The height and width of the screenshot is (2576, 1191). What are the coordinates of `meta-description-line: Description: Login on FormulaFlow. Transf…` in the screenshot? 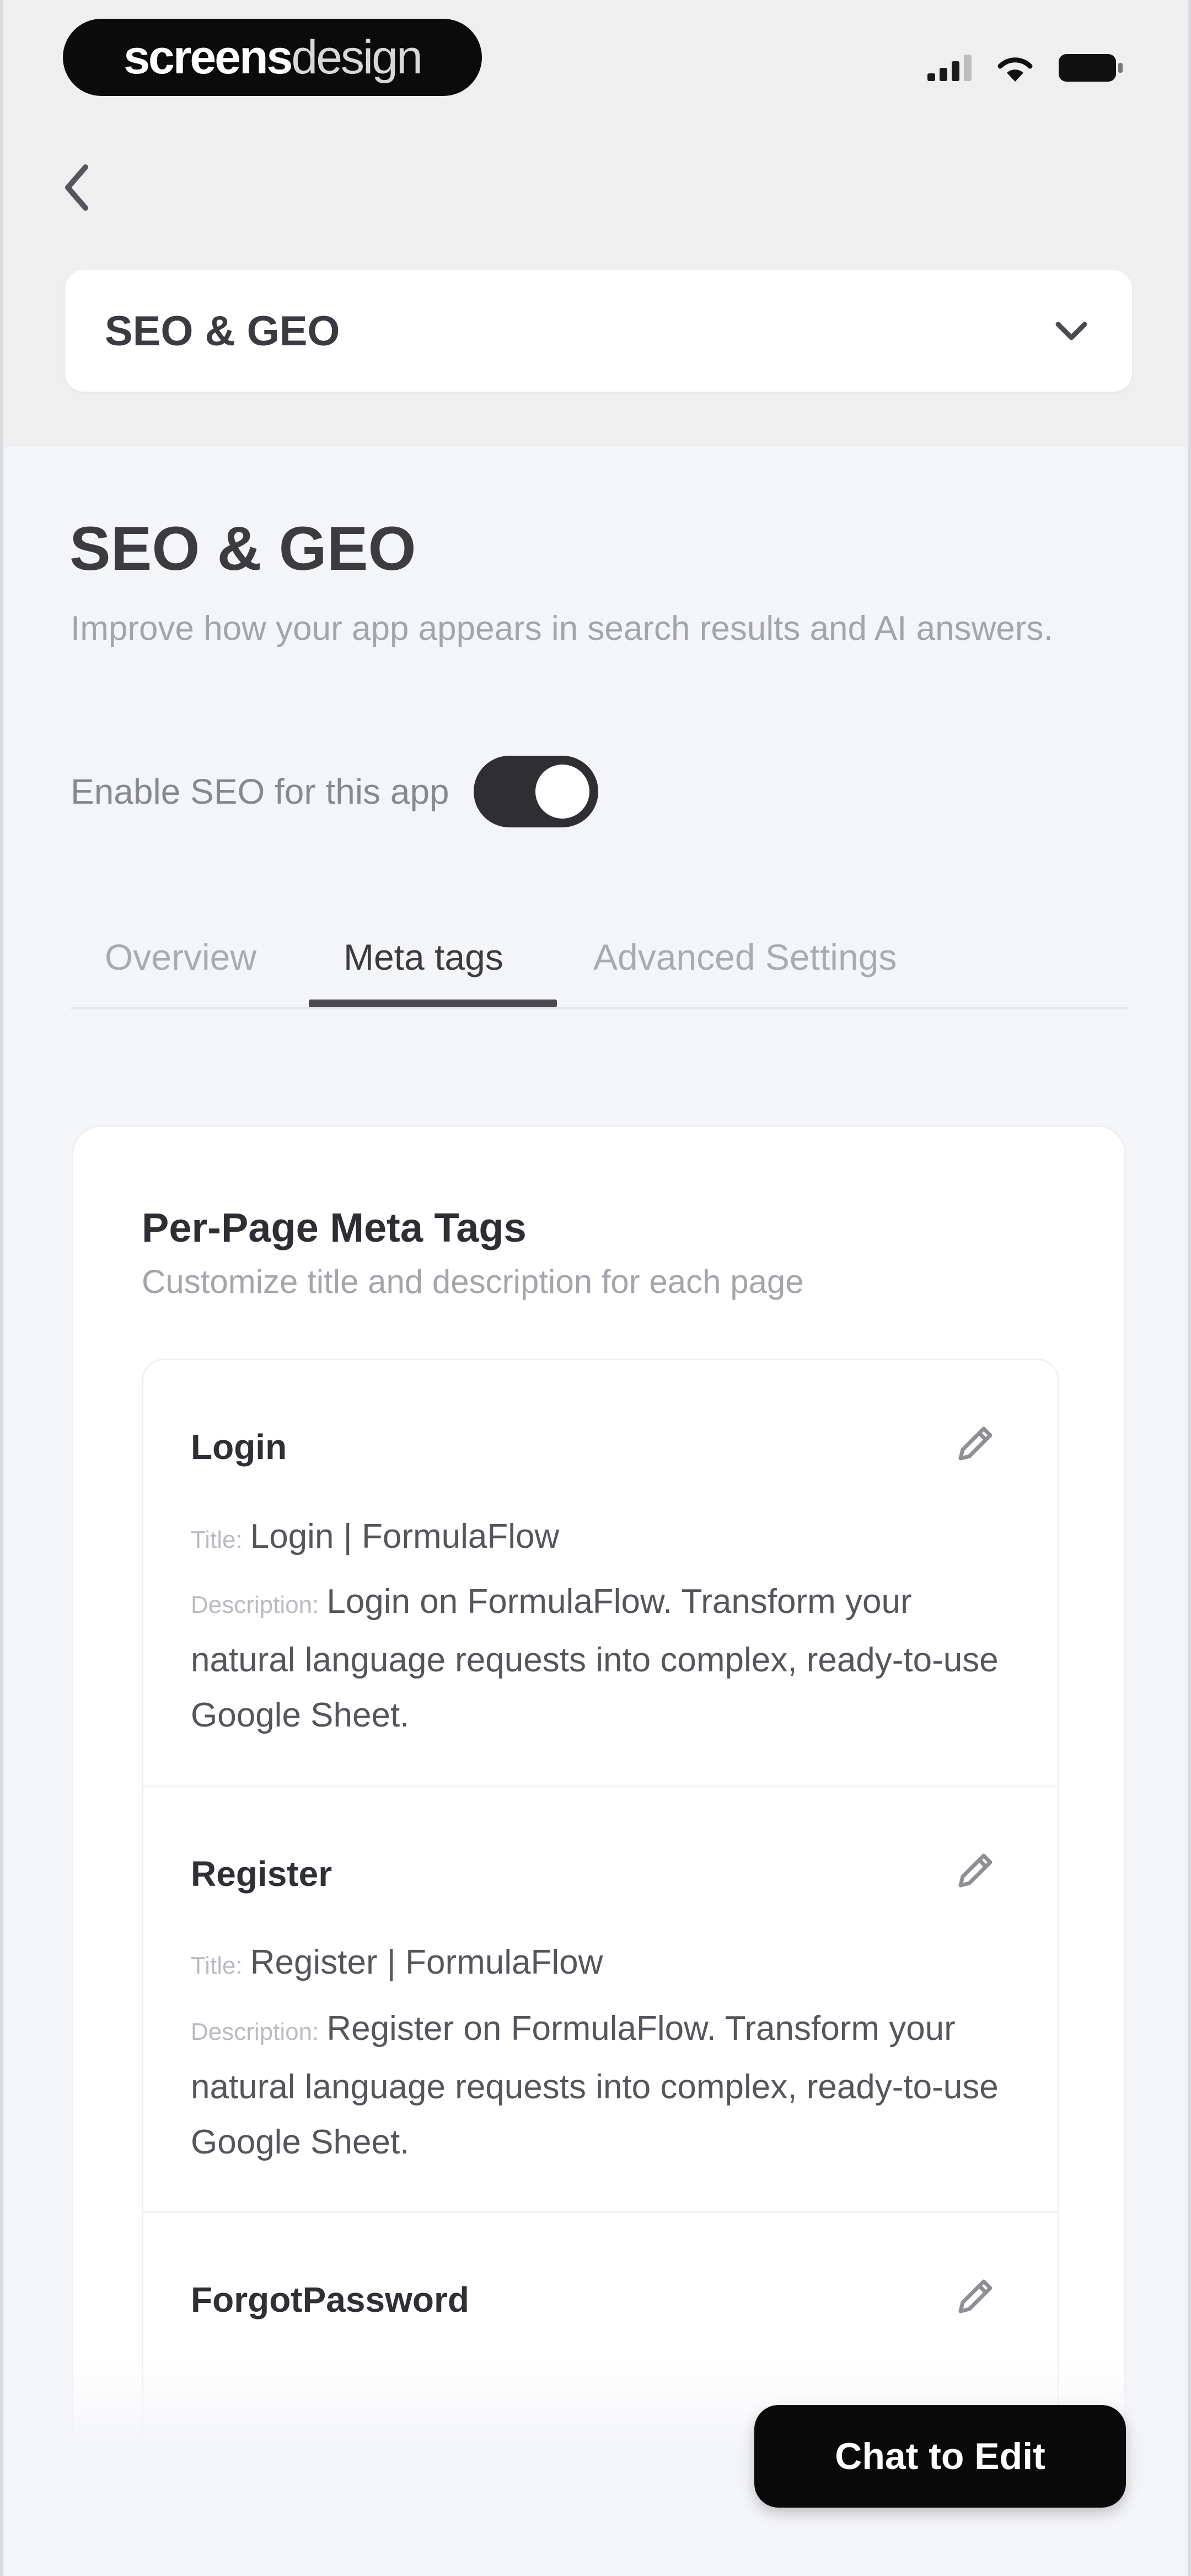 It's located at (604, 1658).